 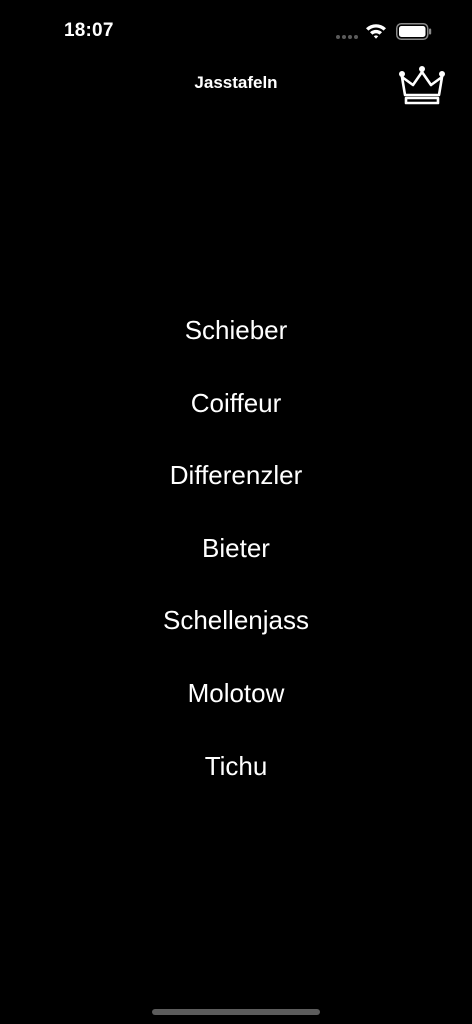 What do you see at coordinates (236, 481) in the screenshot?
I see `menu-item-differenzler: Differenzler` at bounding box center [236, 481].